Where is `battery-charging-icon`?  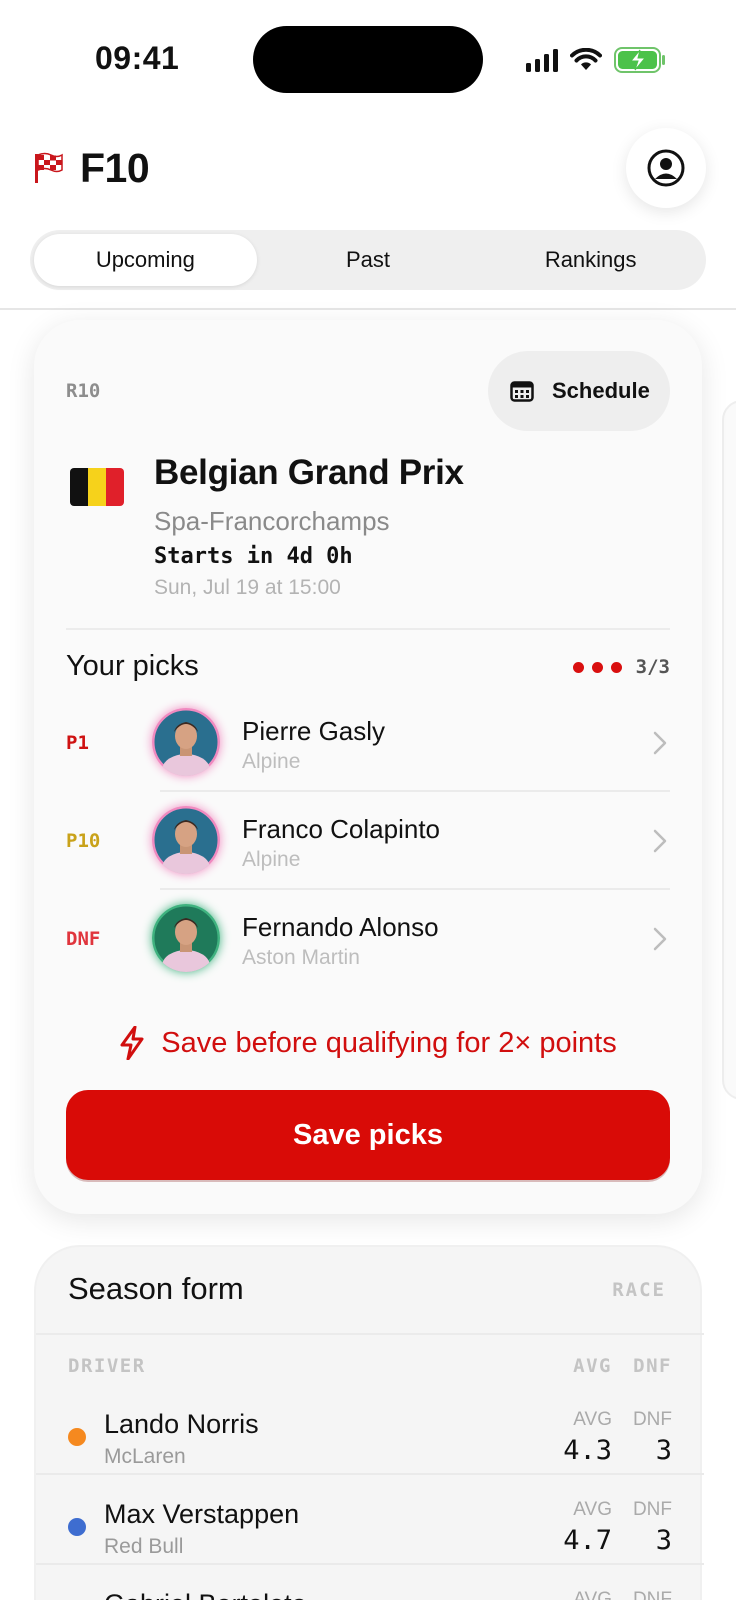
battery-charging-icon is located at coordinates (639, 60).